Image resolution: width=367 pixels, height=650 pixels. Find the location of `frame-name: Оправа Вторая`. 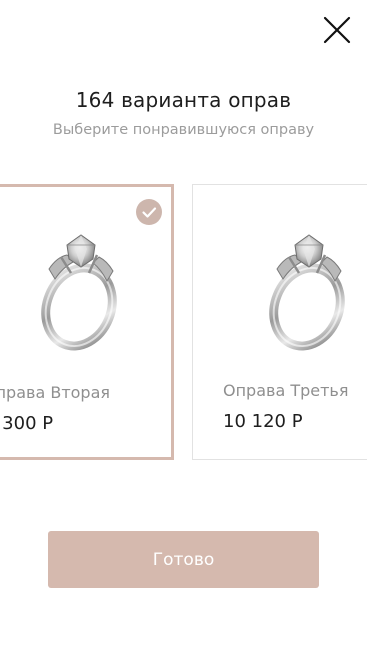

frame-name: Оправа Вторая is located at coordinates (55, 392).